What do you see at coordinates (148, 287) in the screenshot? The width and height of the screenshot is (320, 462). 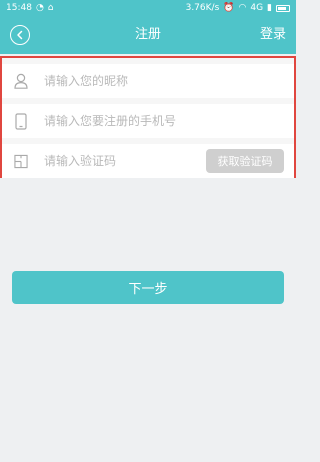 I see `next-button: 下一步` at bounding box center [148, 287].